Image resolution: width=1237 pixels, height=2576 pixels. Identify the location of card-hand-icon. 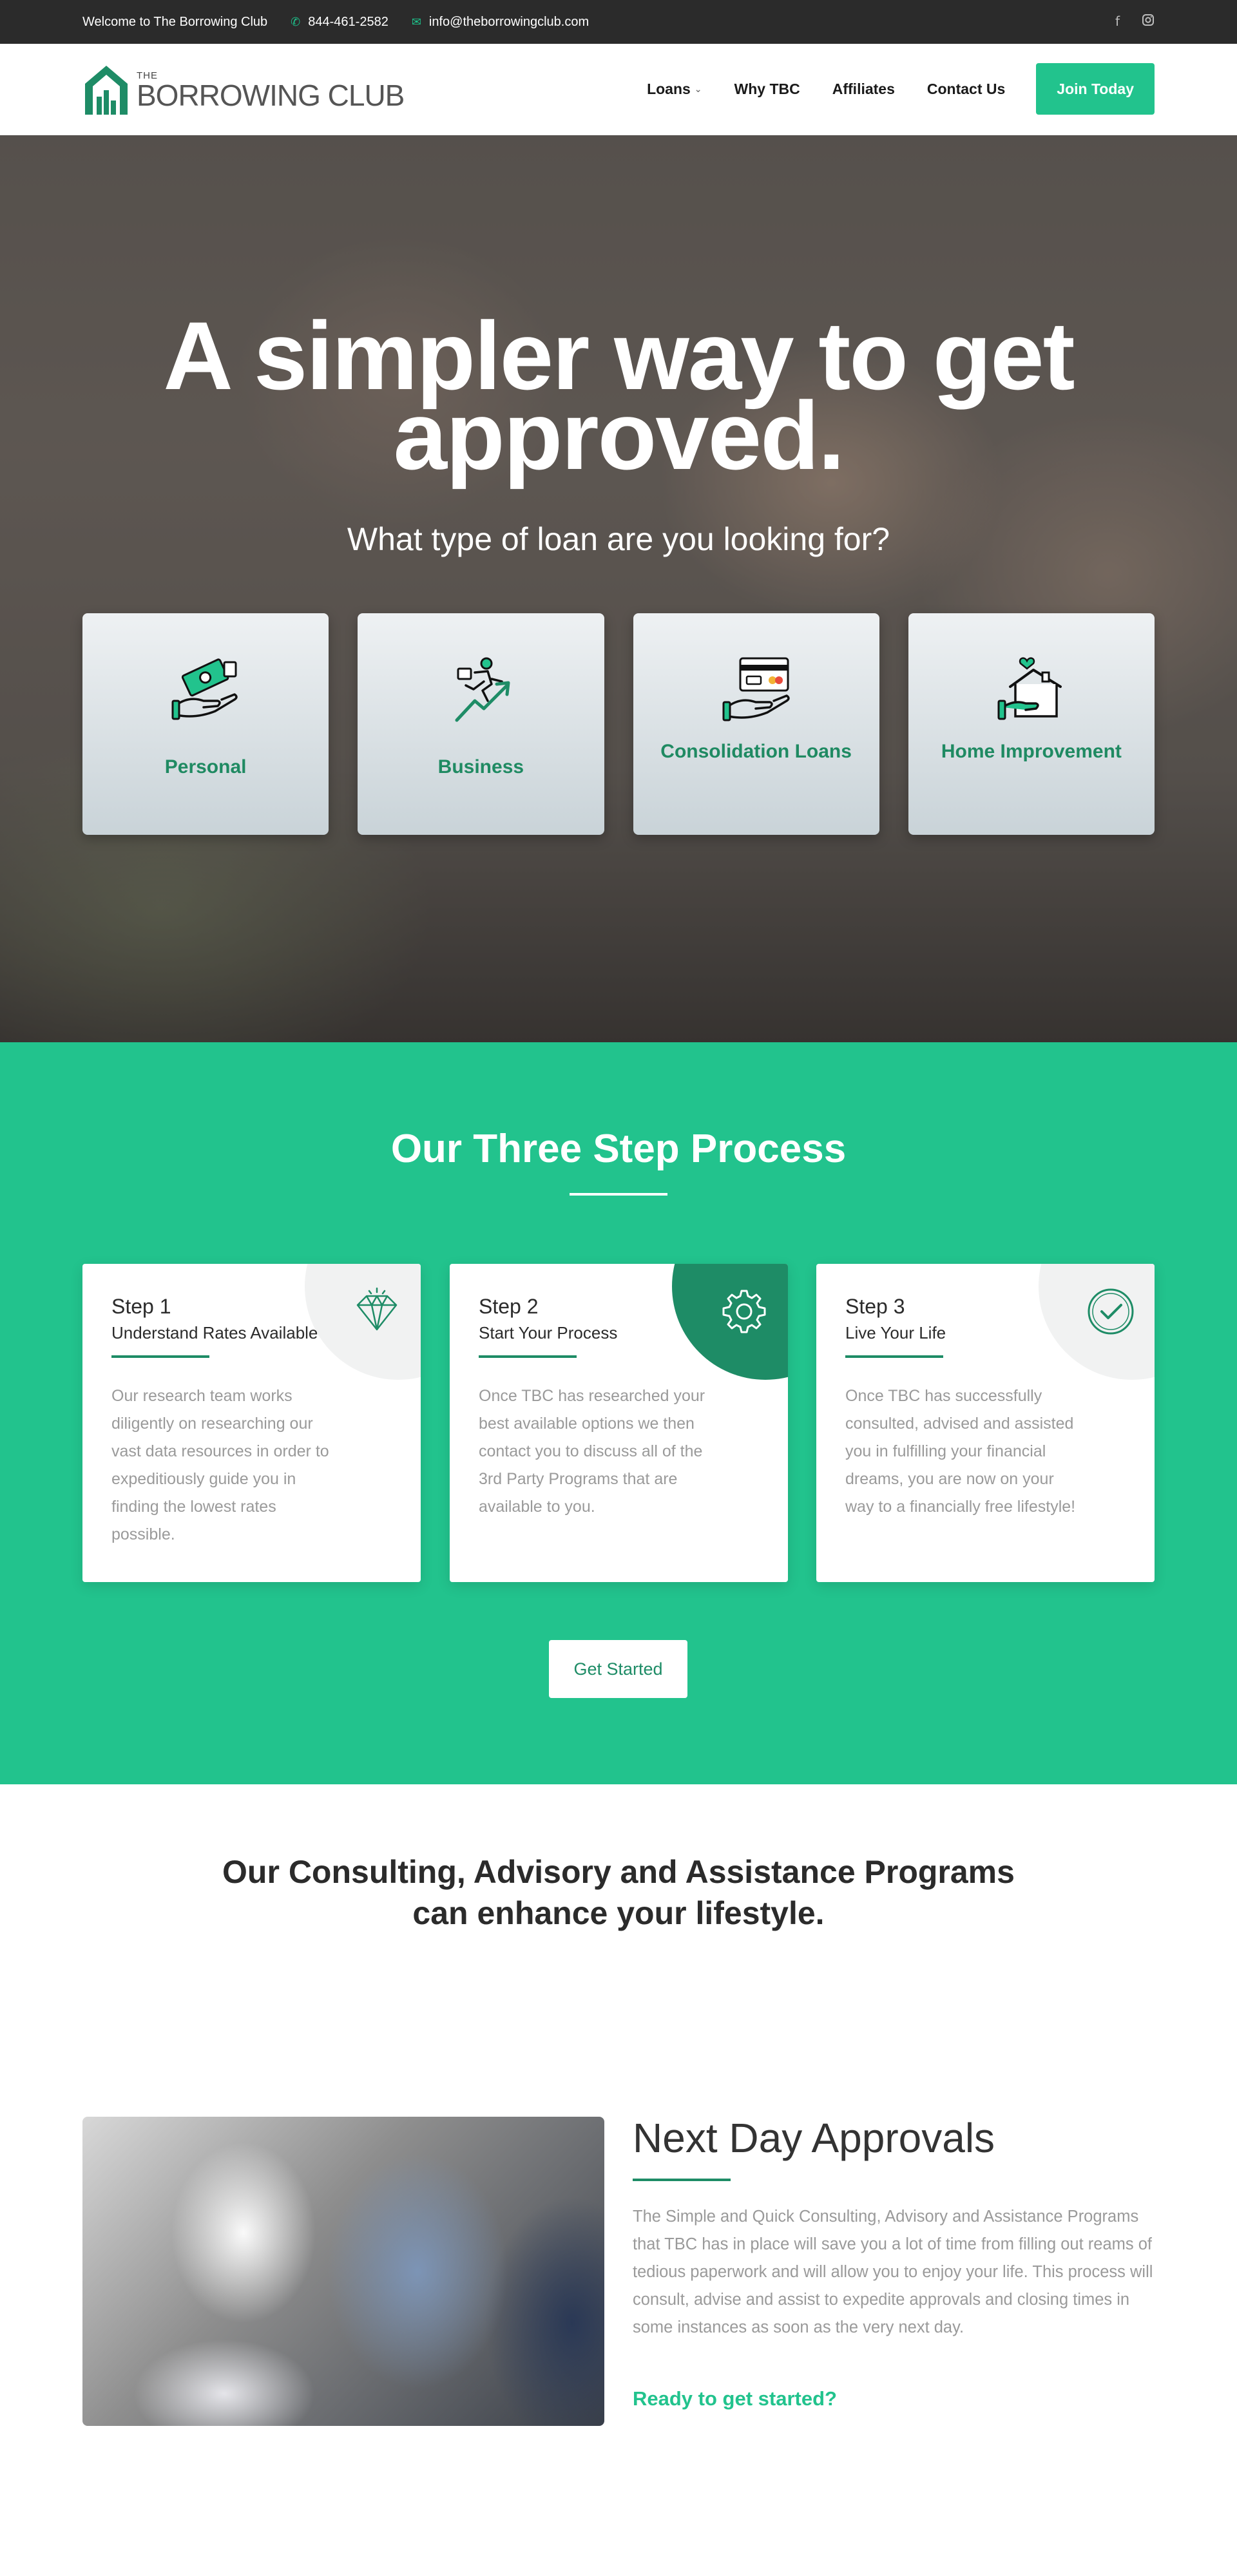
(757, 689).